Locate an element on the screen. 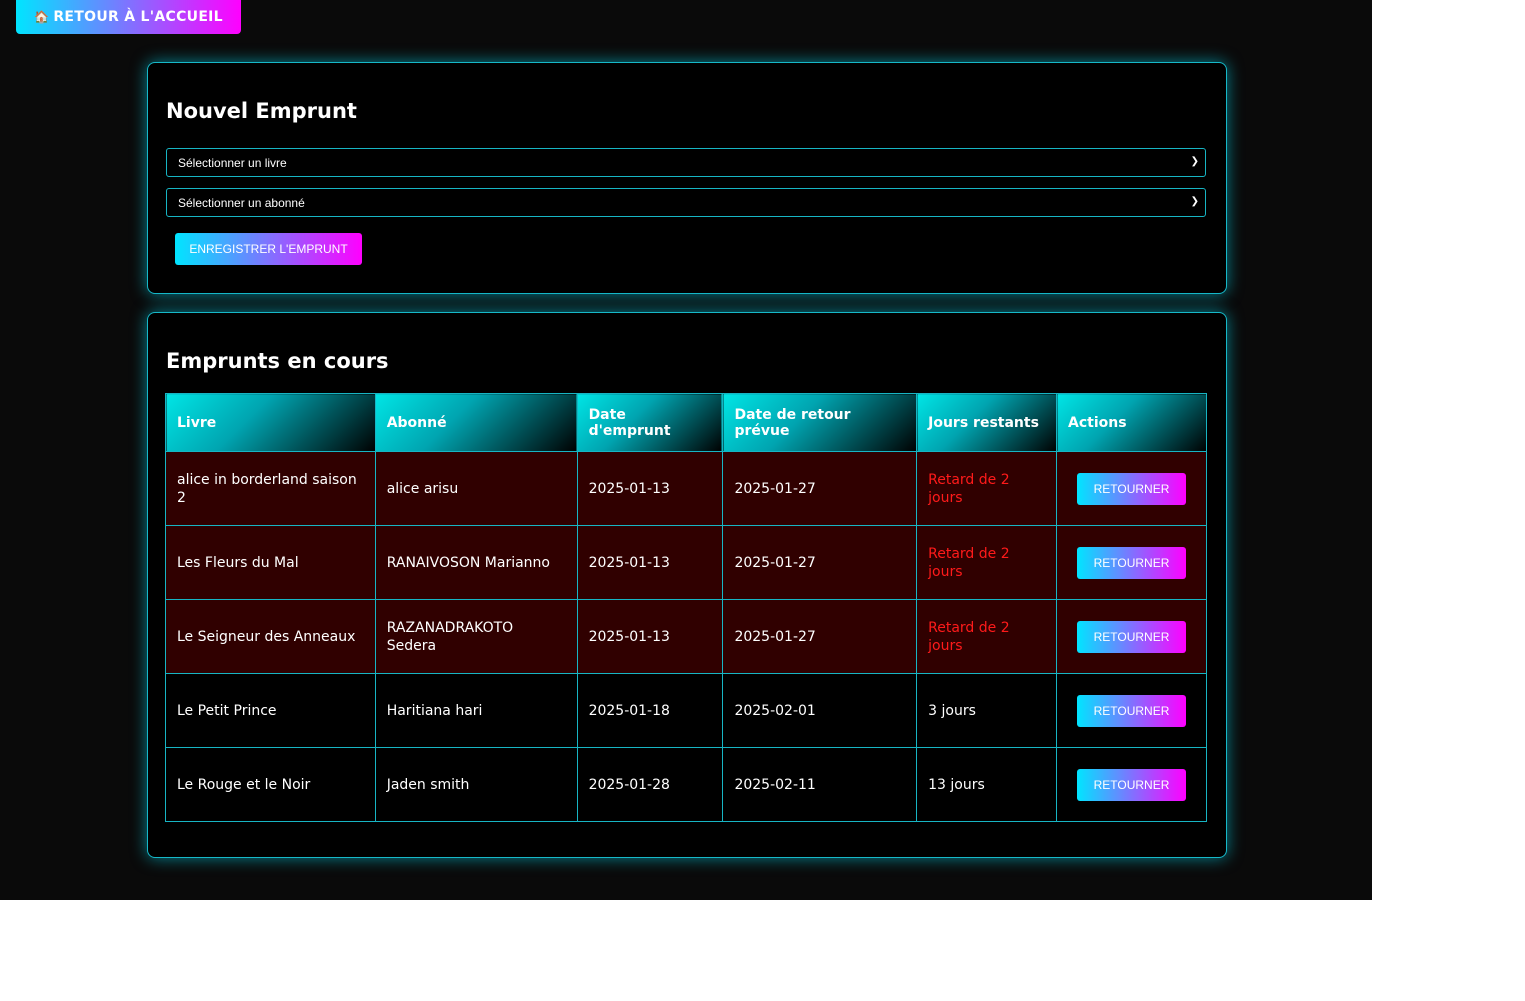 This screenshot has height=1001, width=1525. cell-due-date: 2025-02-11 is located at coordinates (820, 784).